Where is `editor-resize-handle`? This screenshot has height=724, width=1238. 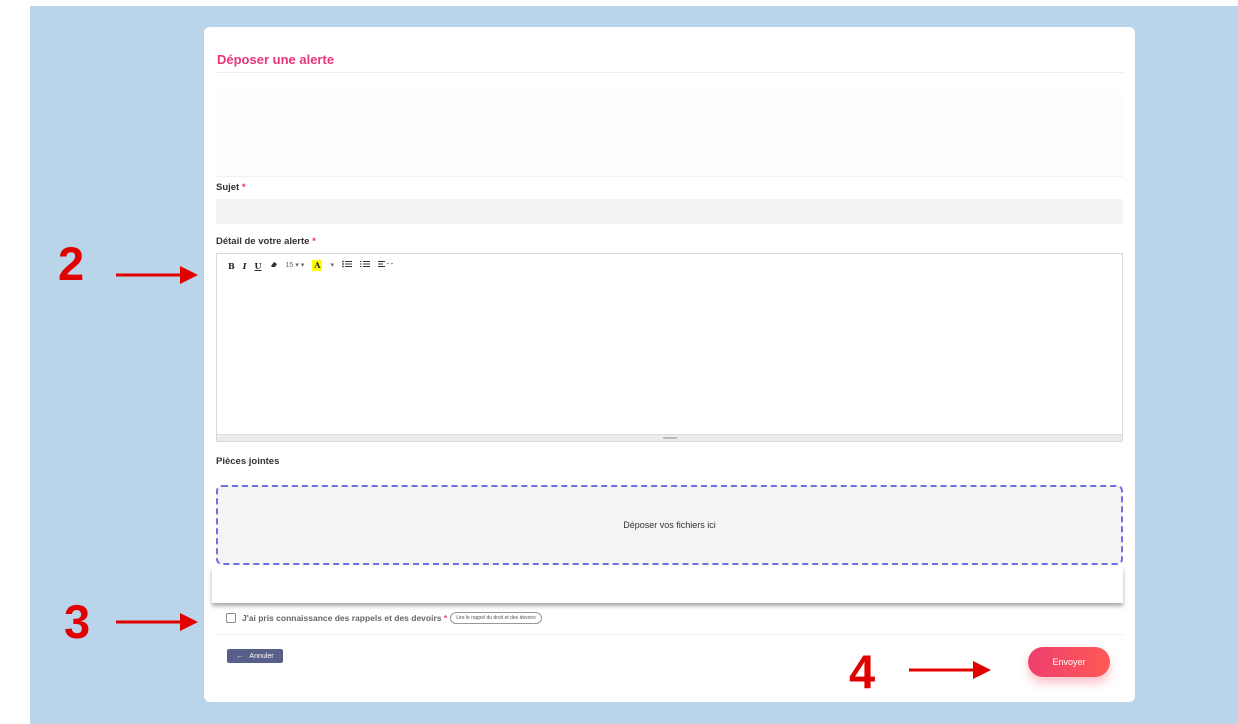
editor-resize-handle is located at coordinates (669, 437).